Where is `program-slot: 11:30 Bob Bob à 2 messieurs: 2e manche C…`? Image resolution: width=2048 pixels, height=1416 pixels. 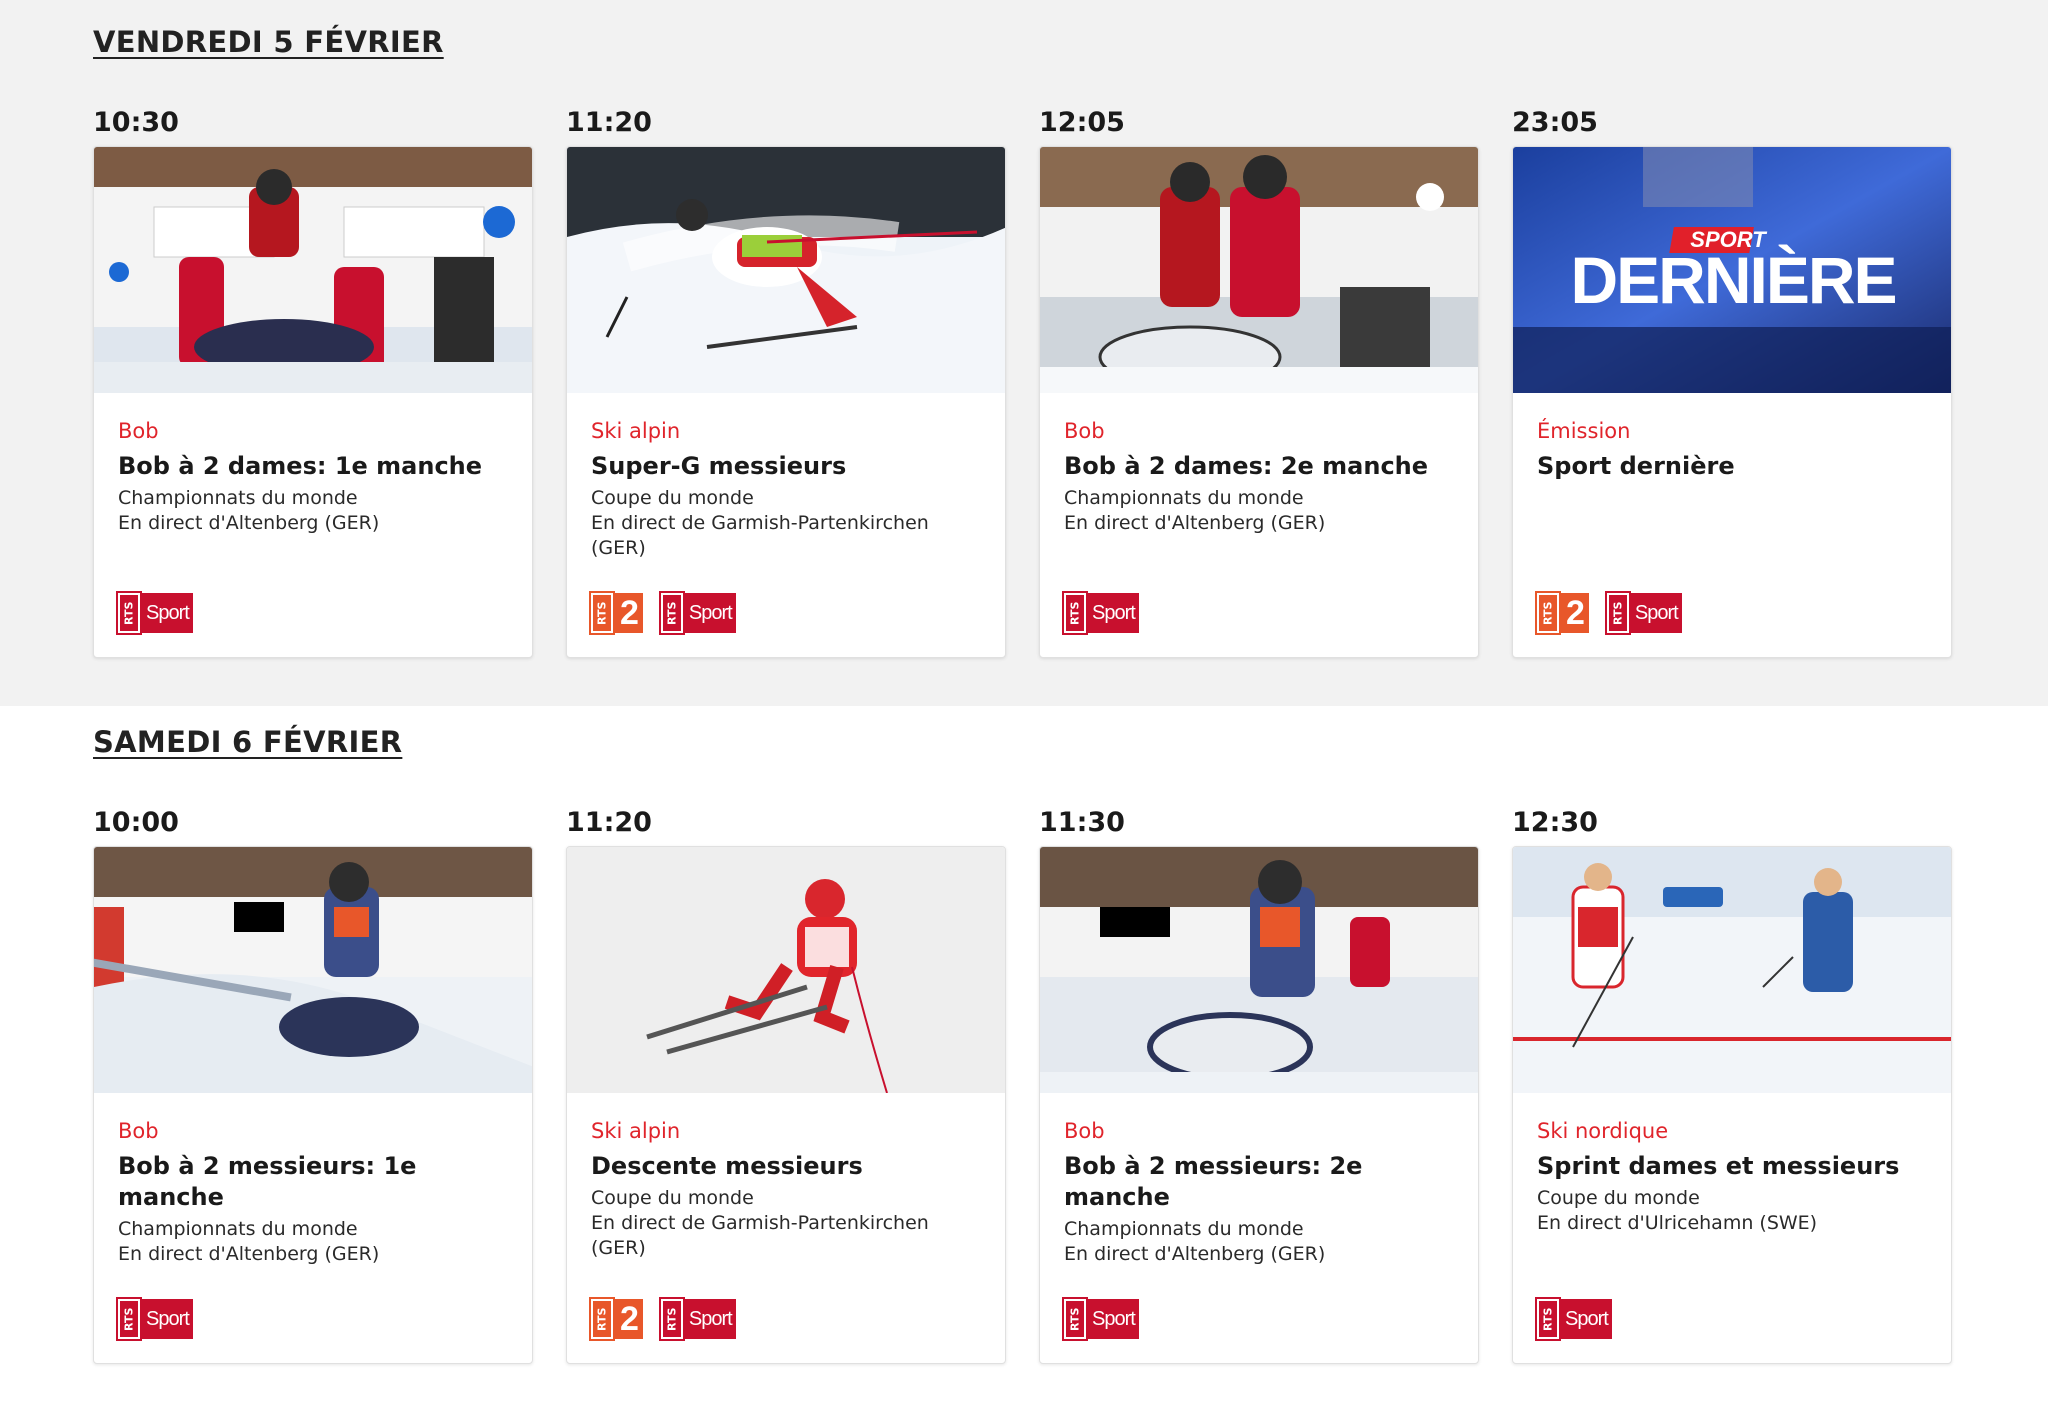
program-slot: 11:30 Bob Bob à 2 messieurs: 2e manche C… is located at coordinates (1259, 1085).